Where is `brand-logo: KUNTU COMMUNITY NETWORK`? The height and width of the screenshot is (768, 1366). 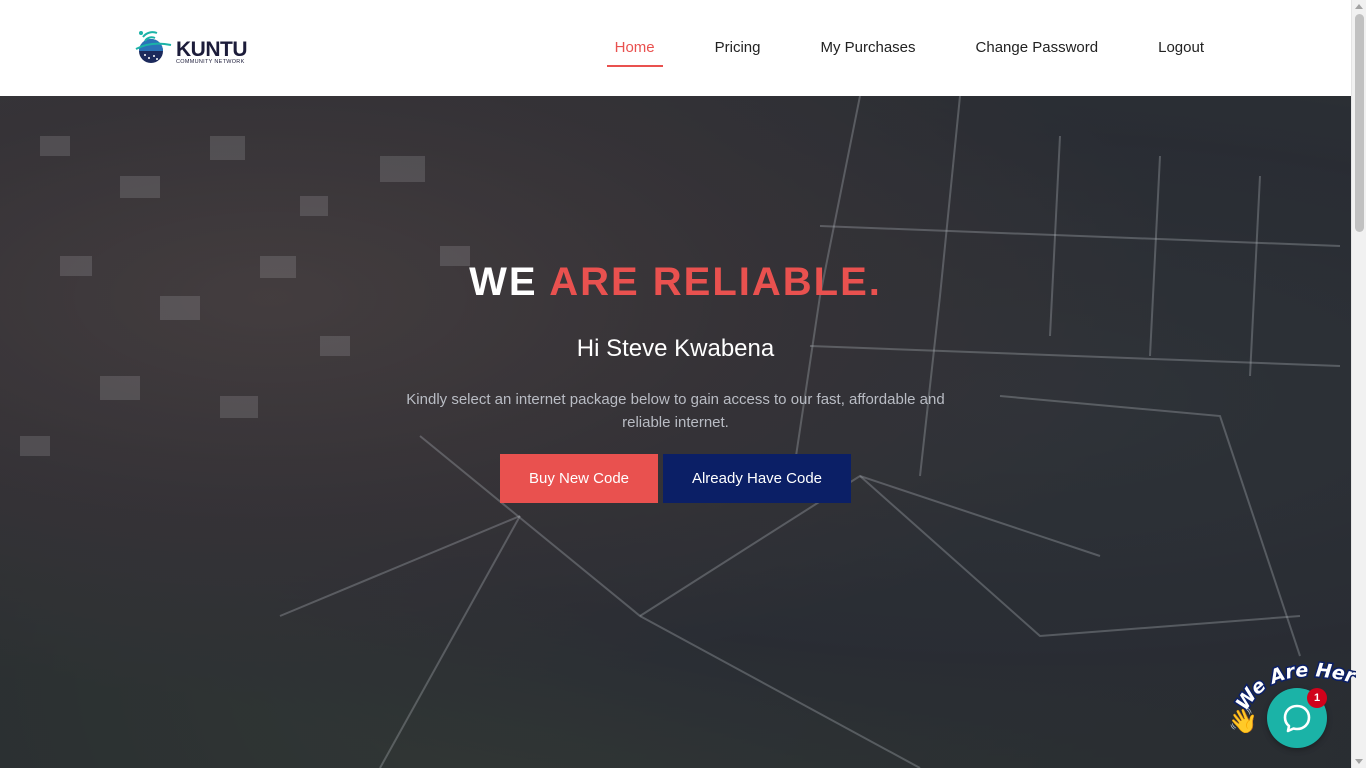
brand-logo: KUNTU COMMUNITY NETWORK is located at coordinates (198, 48).